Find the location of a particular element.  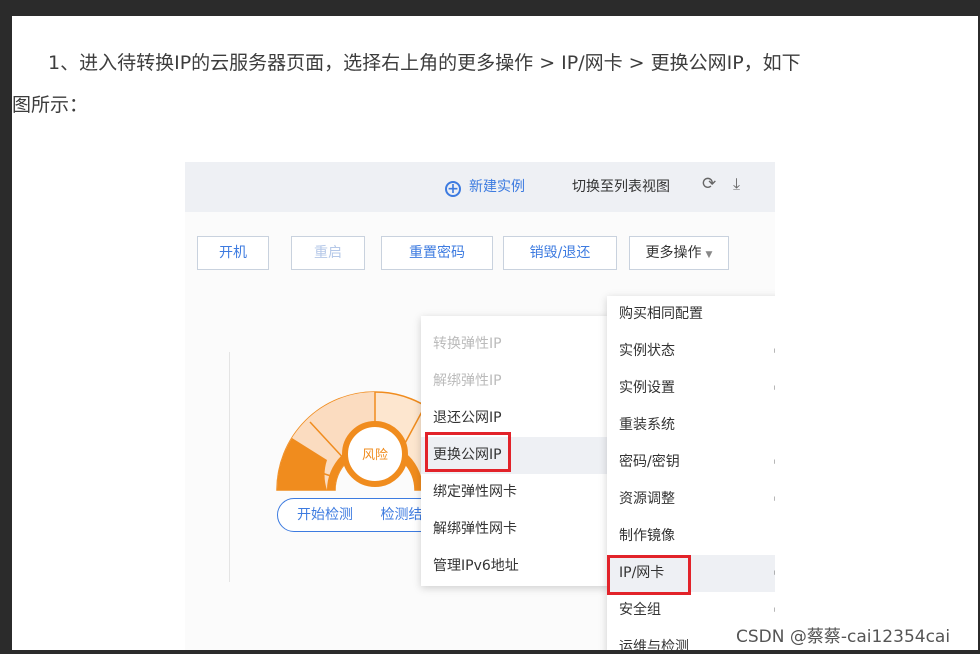

menu-item-label: 实例状态 is located at coordinates (647, 351).